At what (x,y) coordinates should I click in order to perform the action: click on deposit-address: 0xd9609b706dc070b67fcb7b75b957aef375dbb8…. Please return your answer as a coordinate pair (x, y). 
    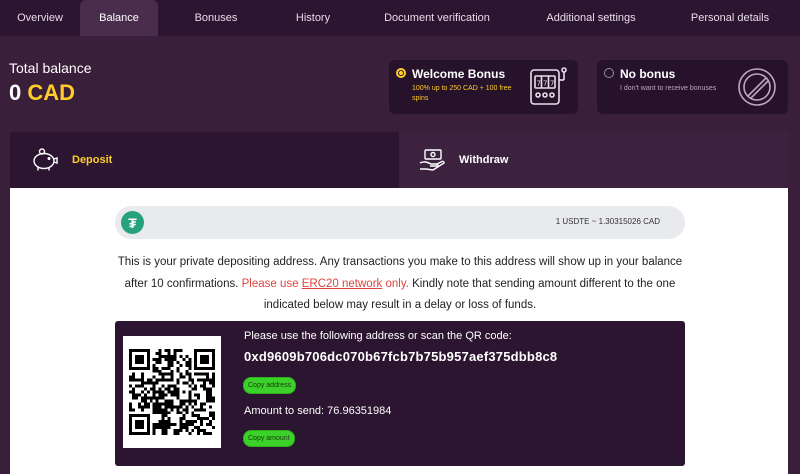
    Looking at the image, I should click on (401, 356).